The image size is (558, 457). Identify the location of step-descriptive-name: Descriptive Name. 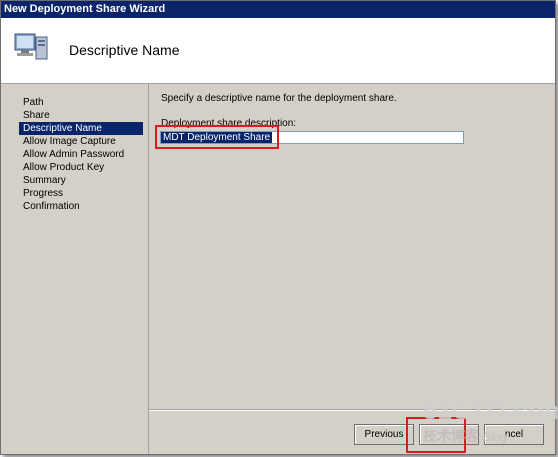
(81, 128).